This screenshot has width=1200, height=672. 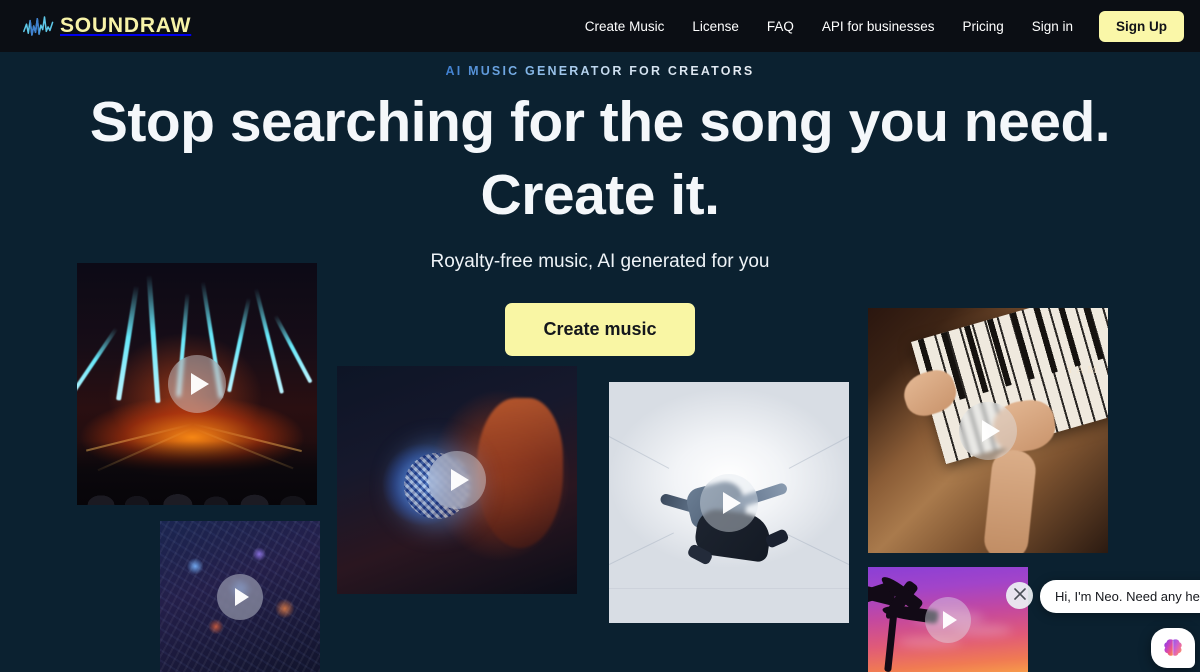 What do you see at coordinates (1052, 26) in the screenshot?
I see `nav-item-sign-in: Sign in` at bounding box center [1052, 26].